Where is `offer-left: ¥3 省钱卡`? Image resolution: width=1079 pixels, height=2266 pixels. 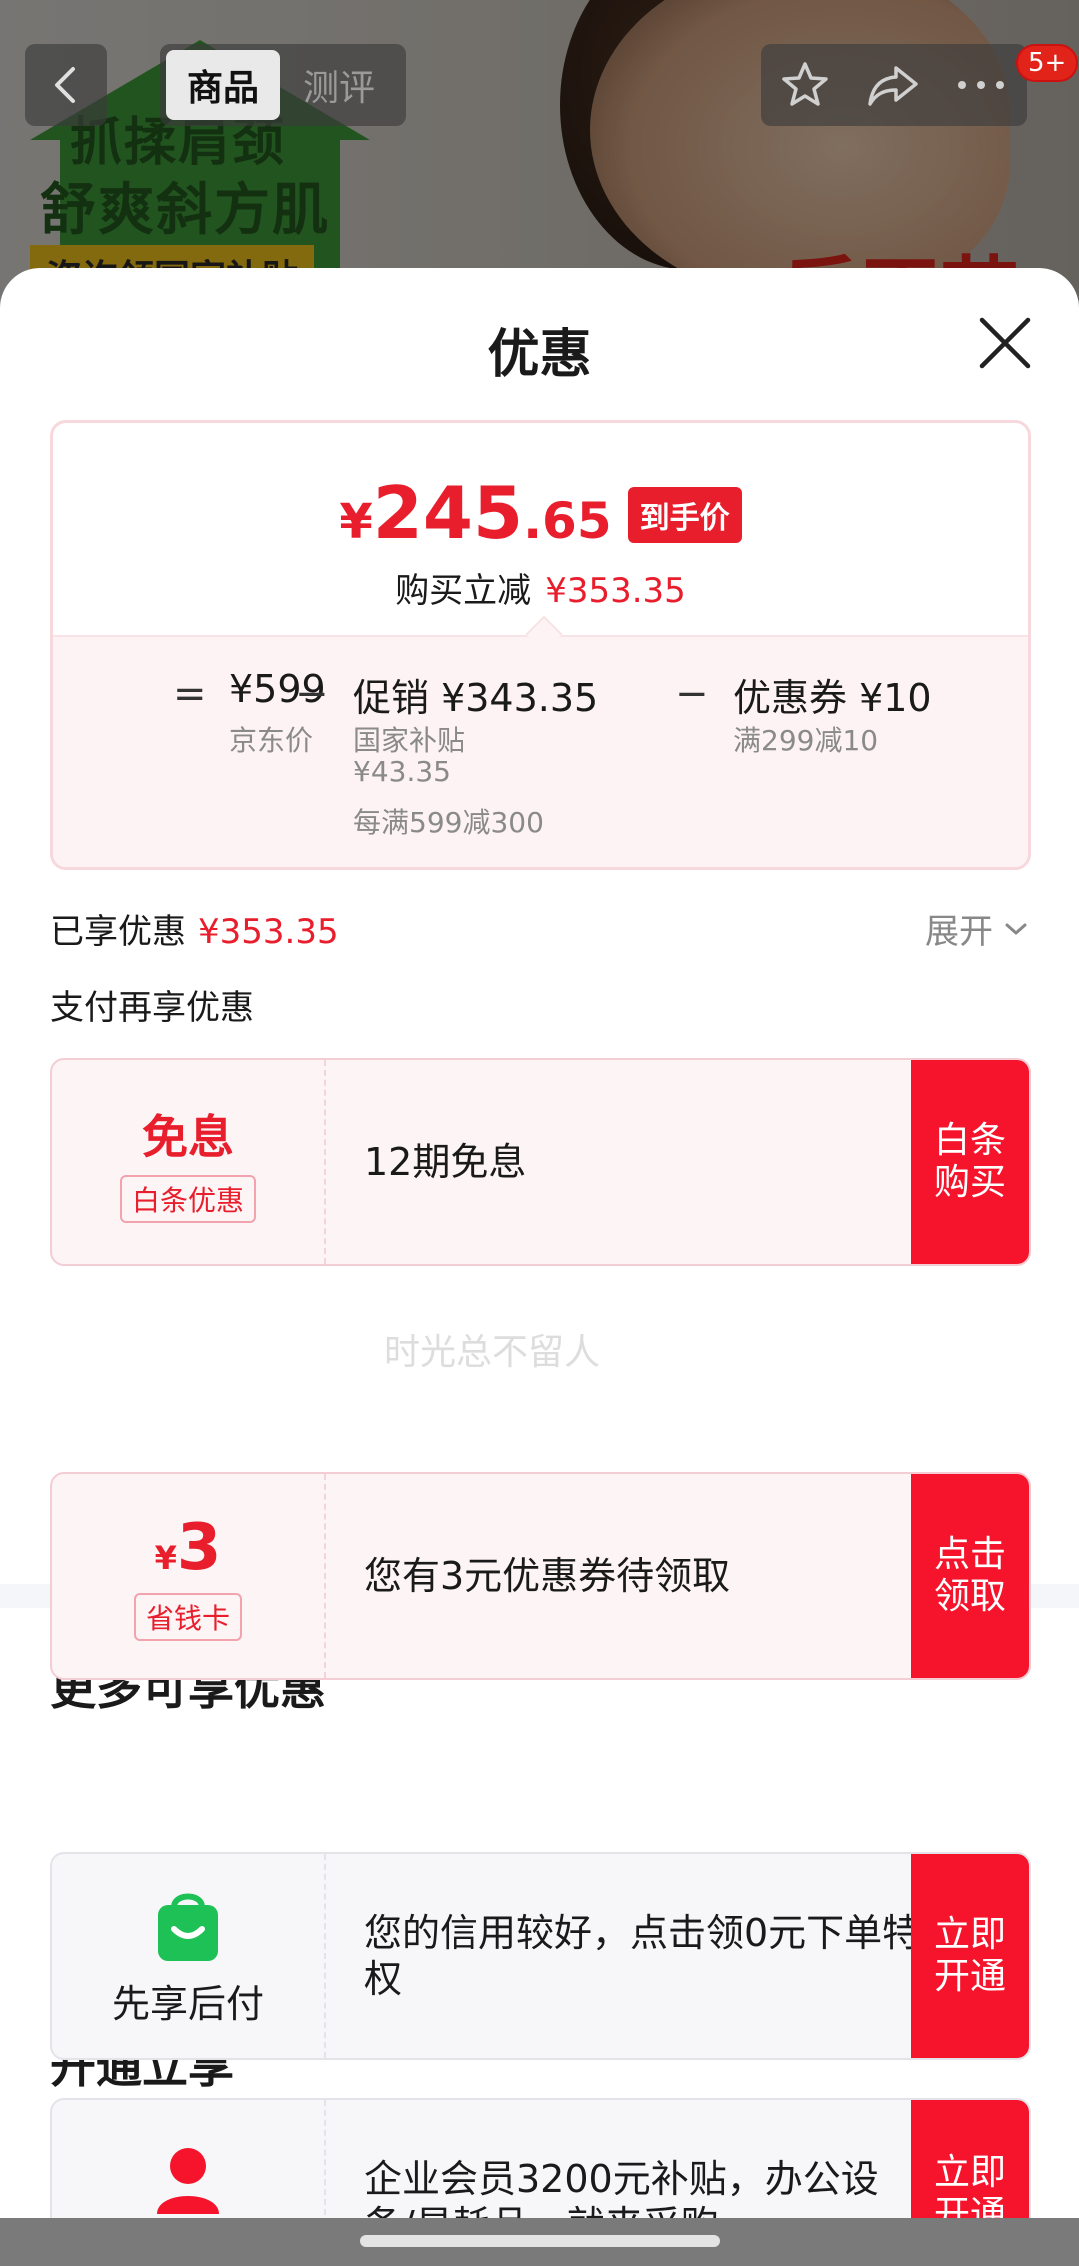
offer-left: ¥3 省钱卡 is located at coordinates (189, 1576).